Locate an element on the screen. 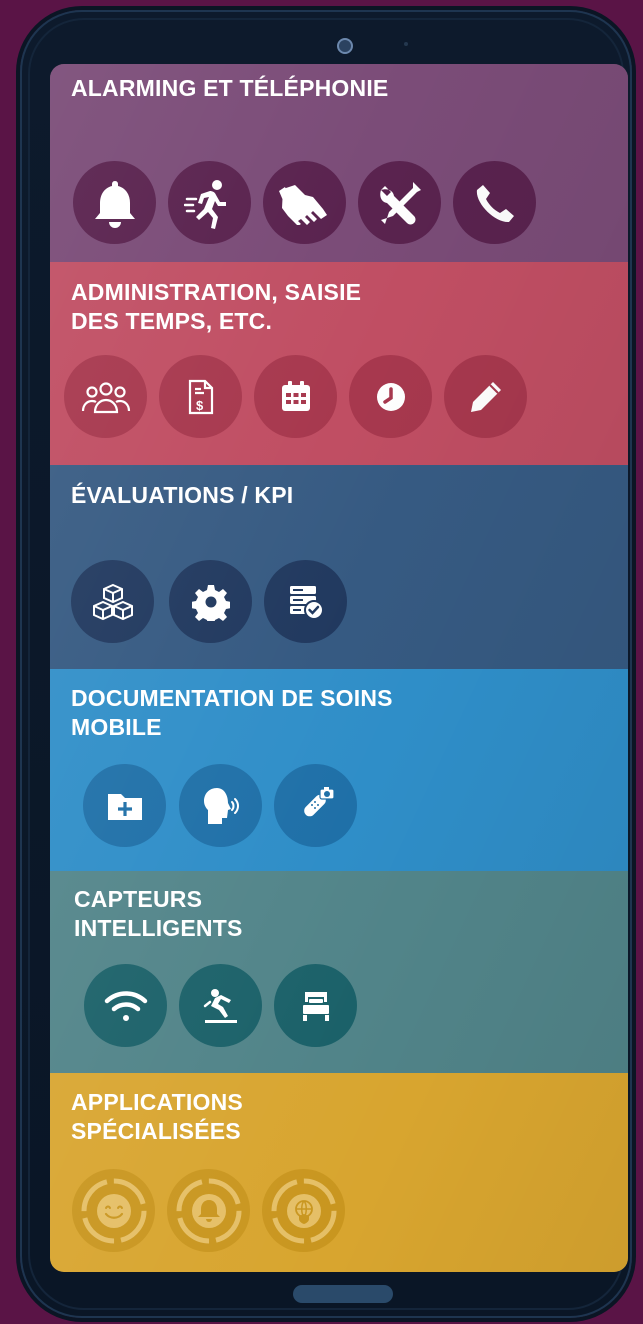 The height and width of the screenshot is (1324, 643). handshake-icon is located at coordinates (304, 202).